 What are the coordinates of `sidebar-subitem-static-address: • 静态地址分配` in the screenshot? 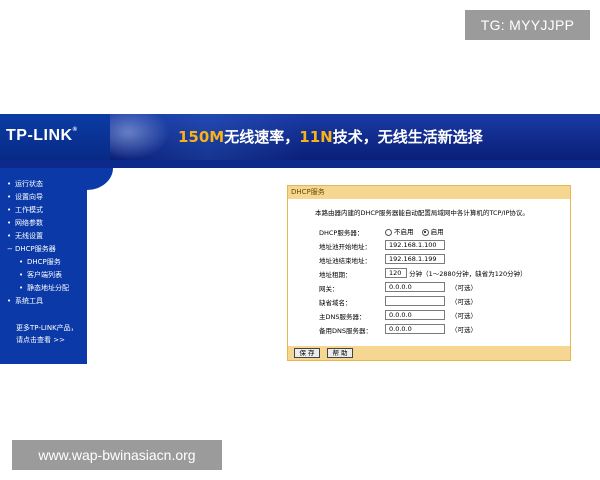 It's located at (38, 288).